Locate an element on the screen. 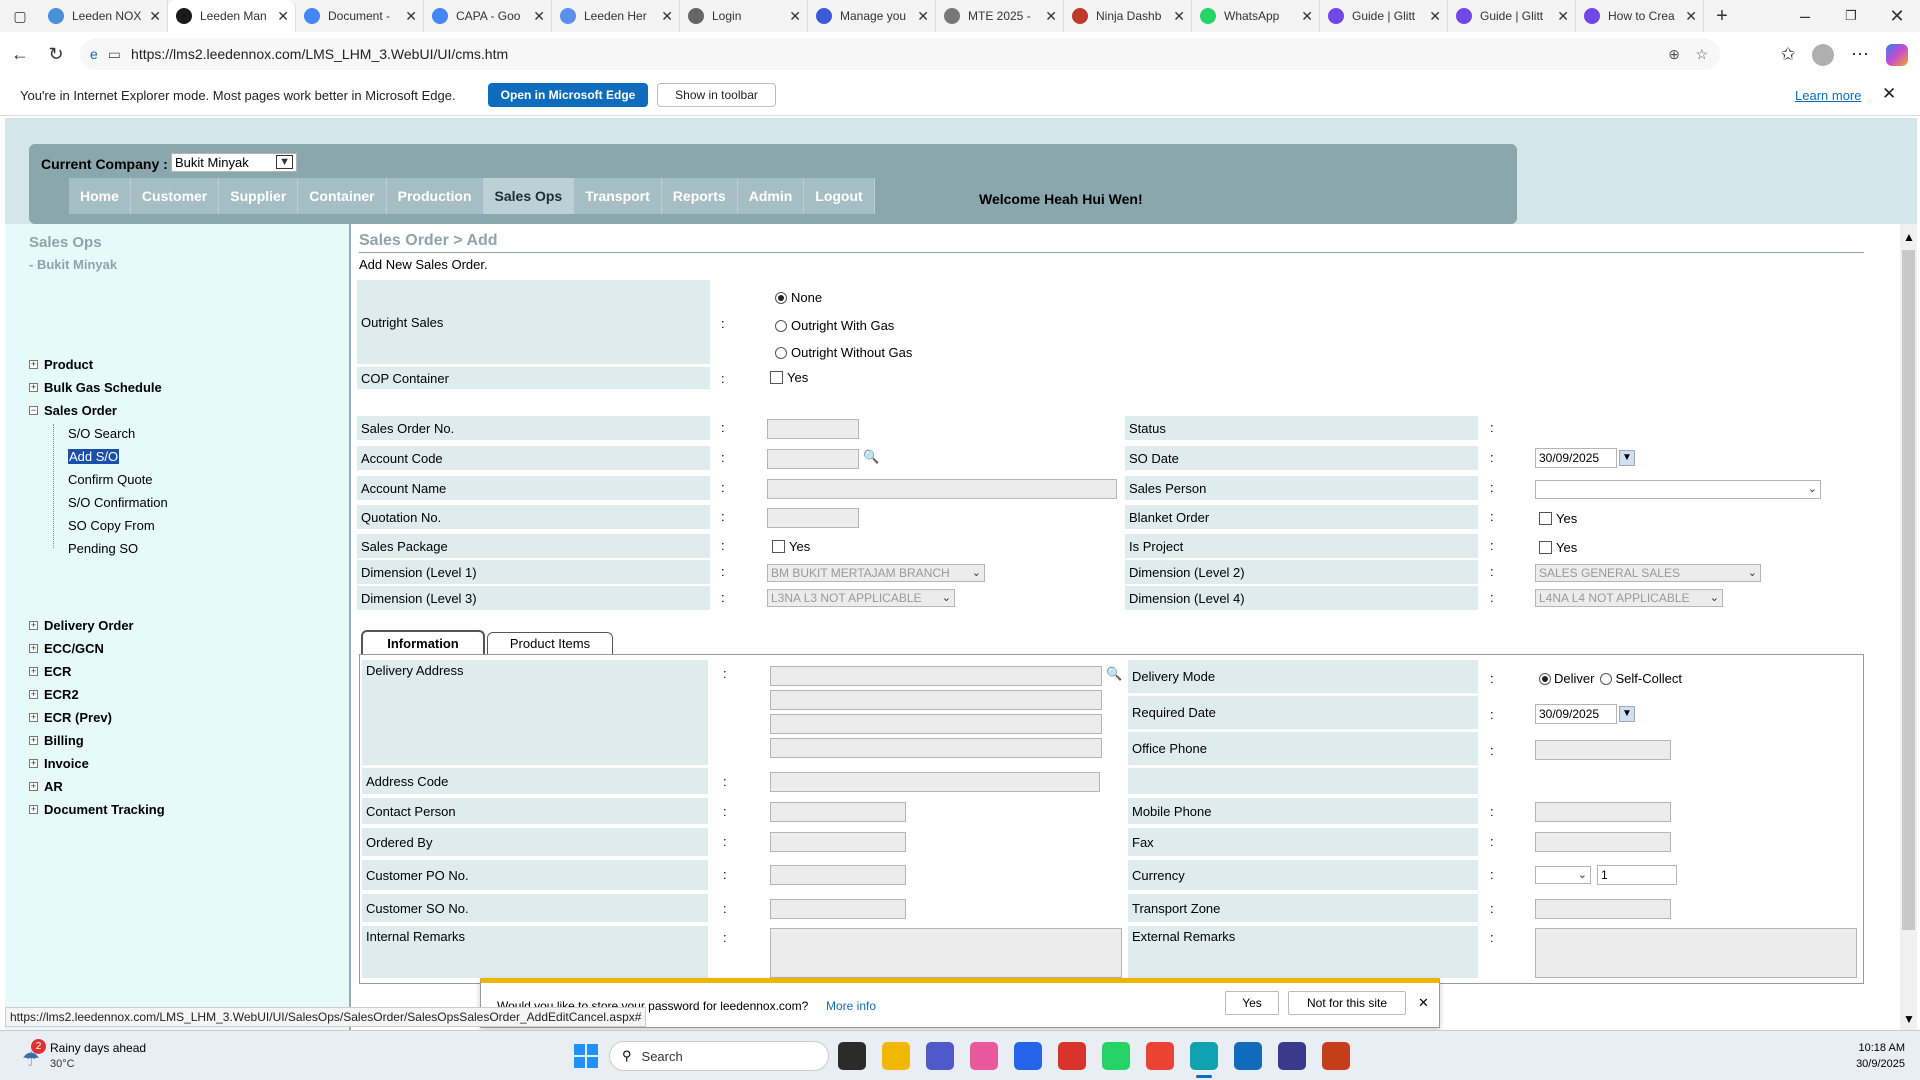  dimension-level-1-select: BM BUKIT MERTAJAM BRANCH ⌄ is located at coordinates (876, 573).